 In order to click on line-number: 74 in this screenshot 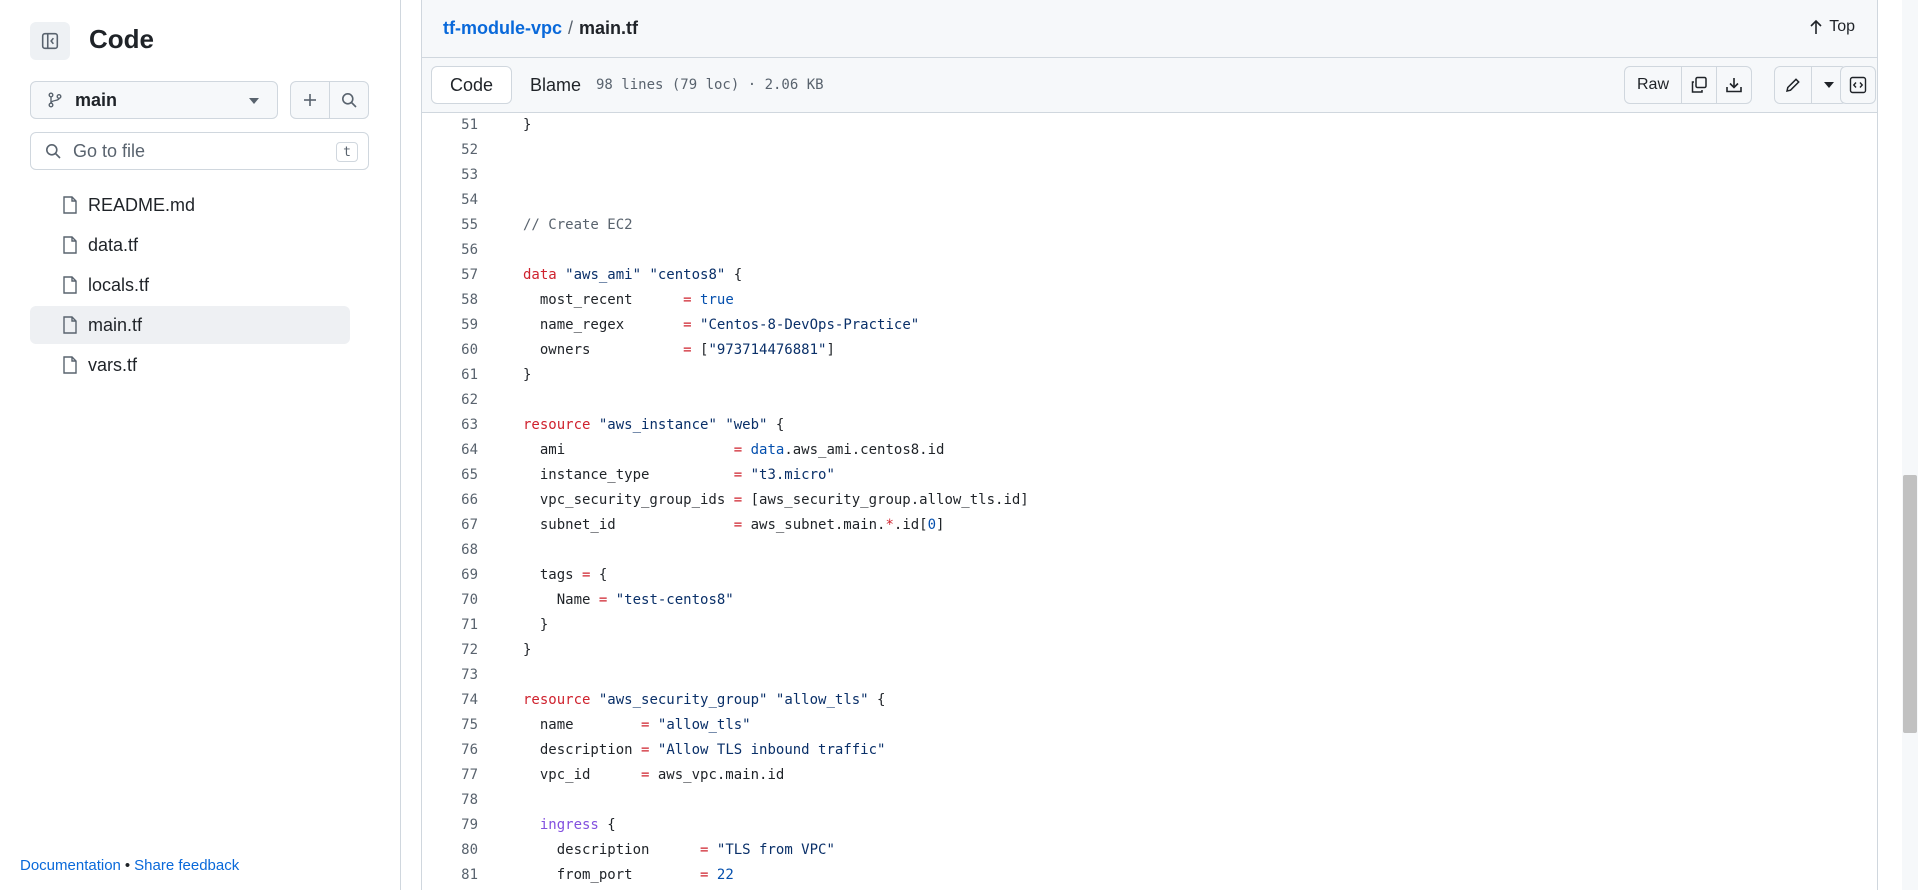, I will do `click(450, 700)`.